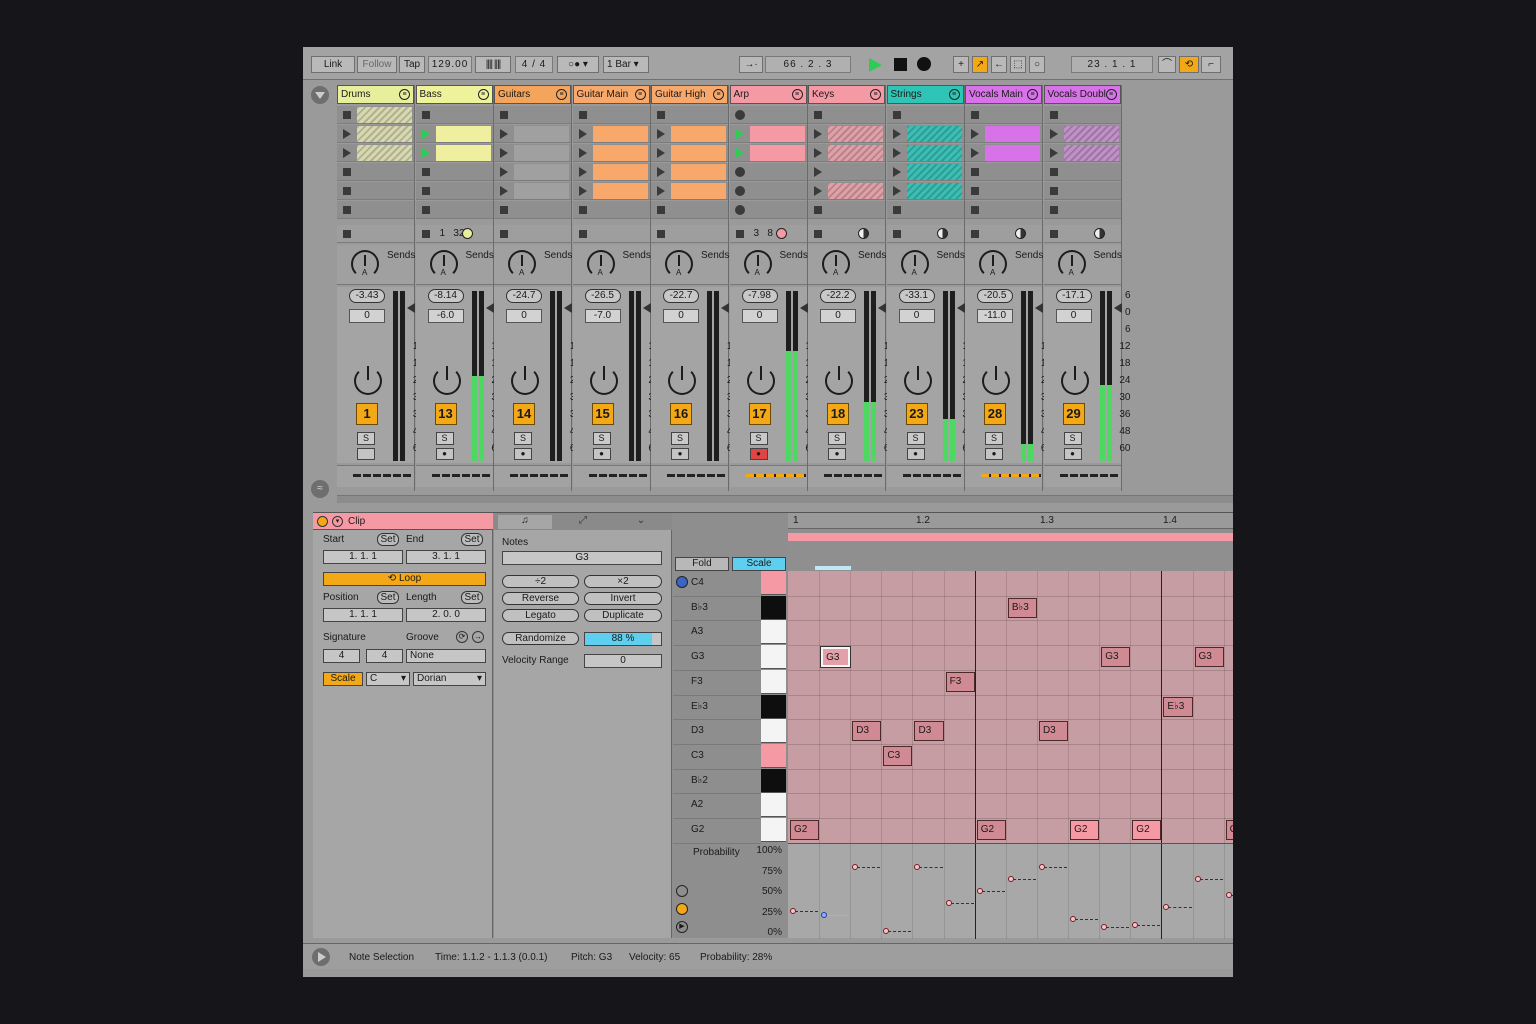  I want to click on start-set-button: Set, so click(388, 539).